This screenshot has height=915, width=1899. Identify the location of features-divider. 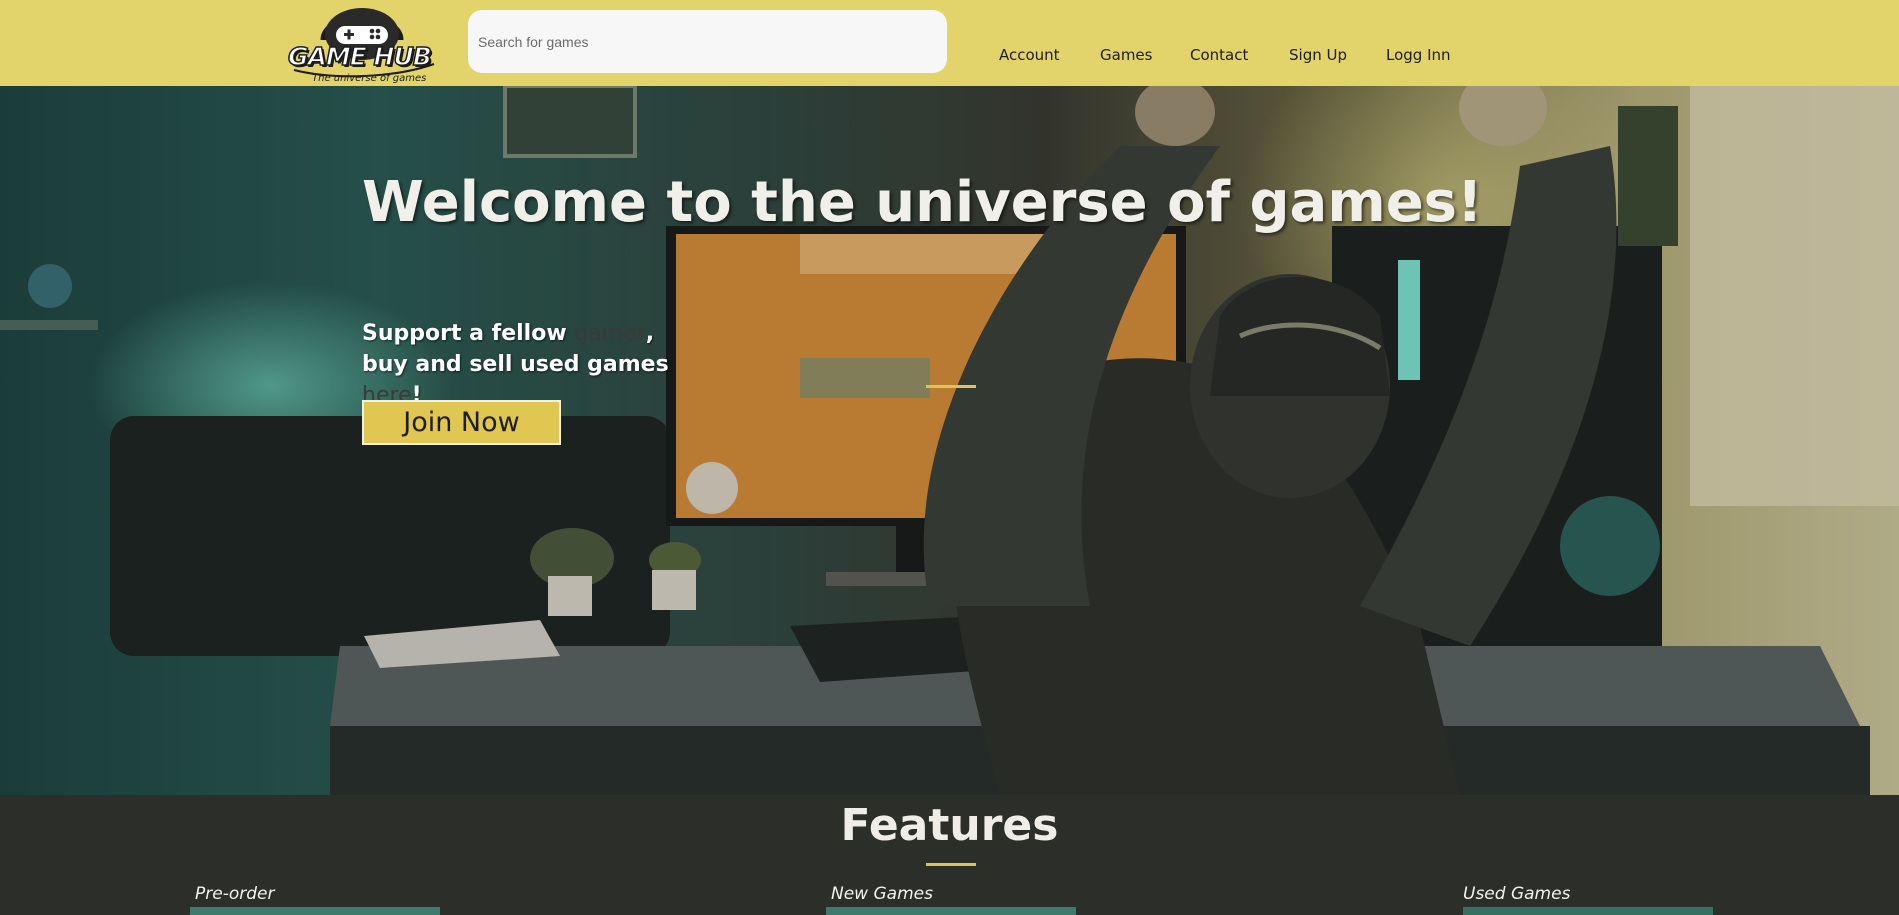
(951, 864).